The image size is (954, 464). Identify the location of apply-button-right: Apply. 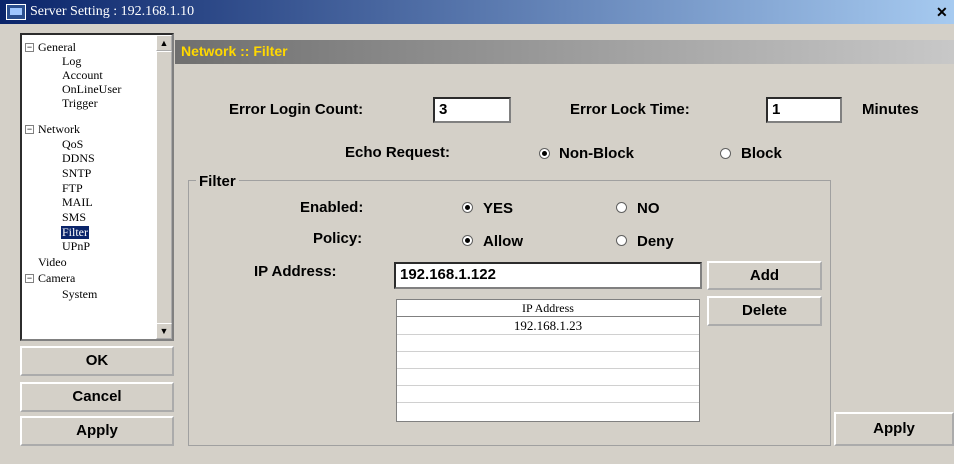
(894, 429).